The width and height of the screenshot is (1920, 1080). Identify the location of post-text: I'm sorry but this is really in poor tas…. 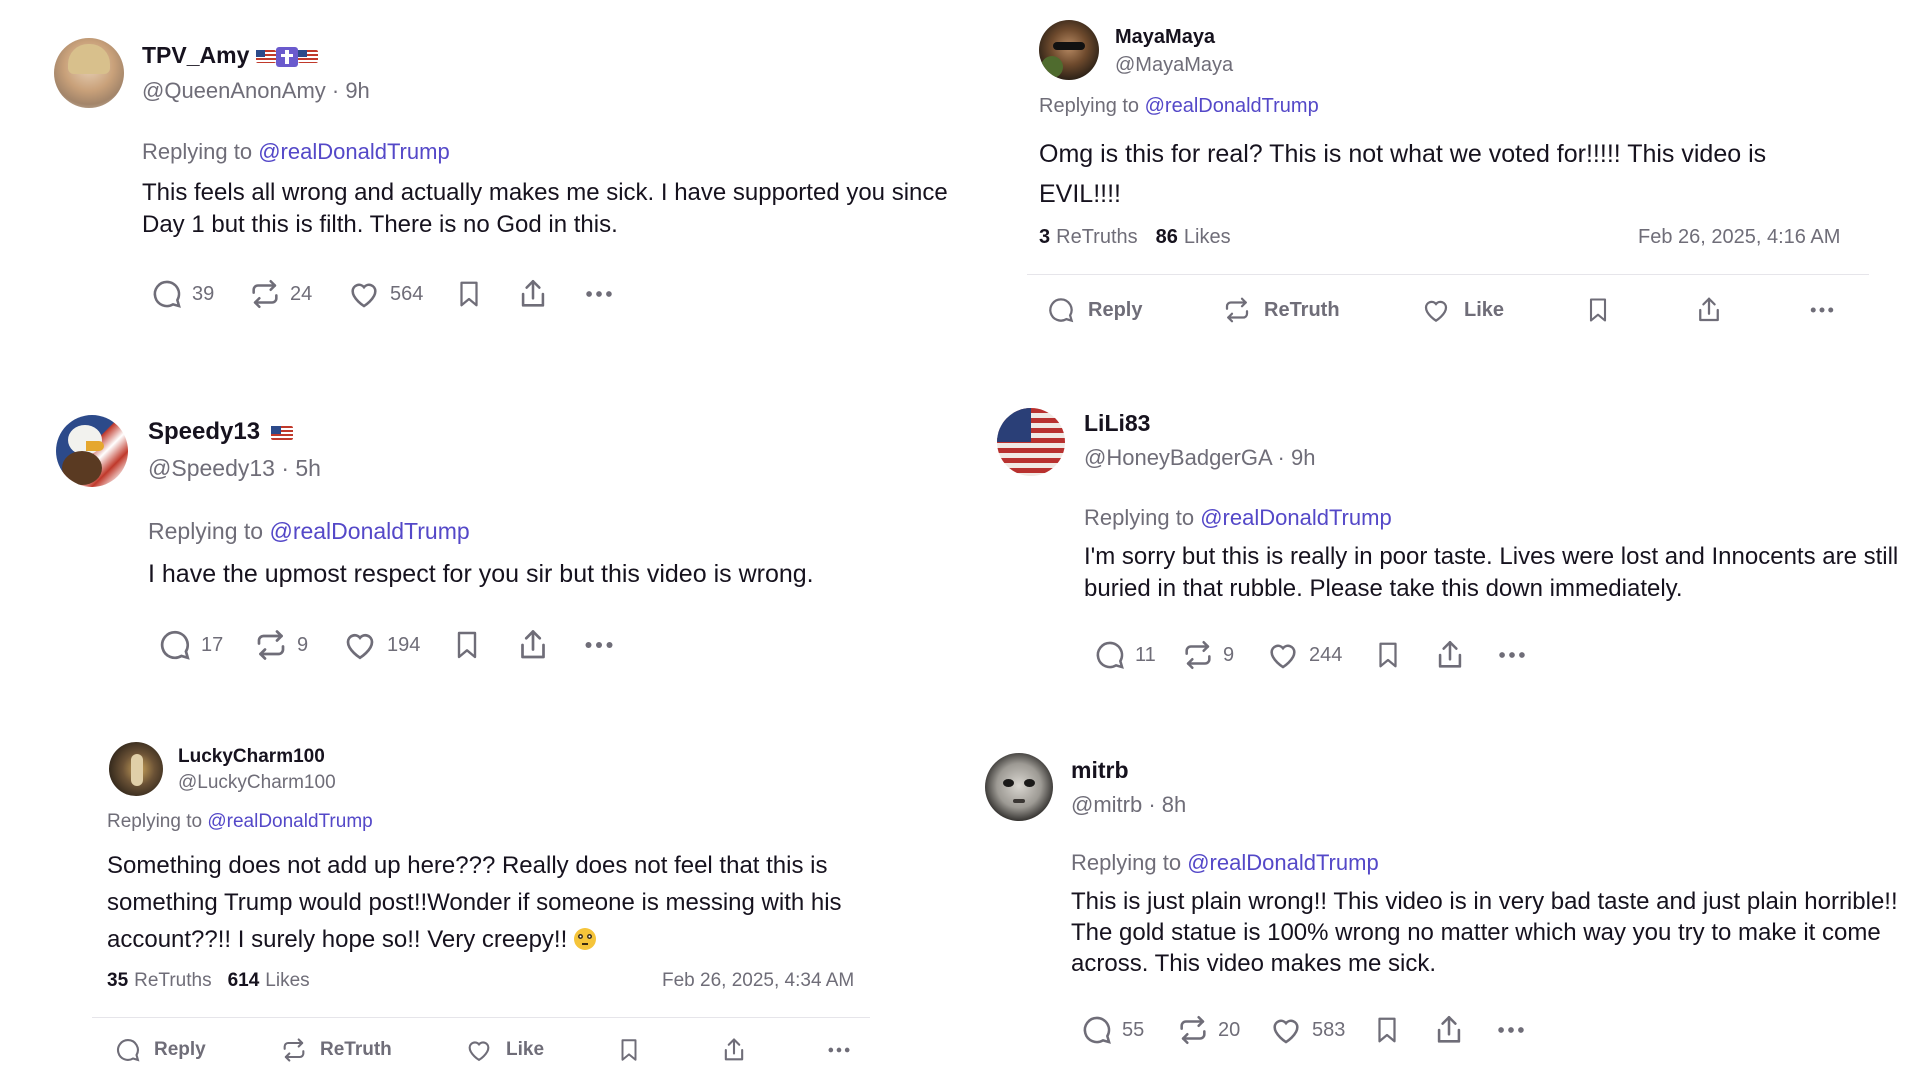
(1491, 572).